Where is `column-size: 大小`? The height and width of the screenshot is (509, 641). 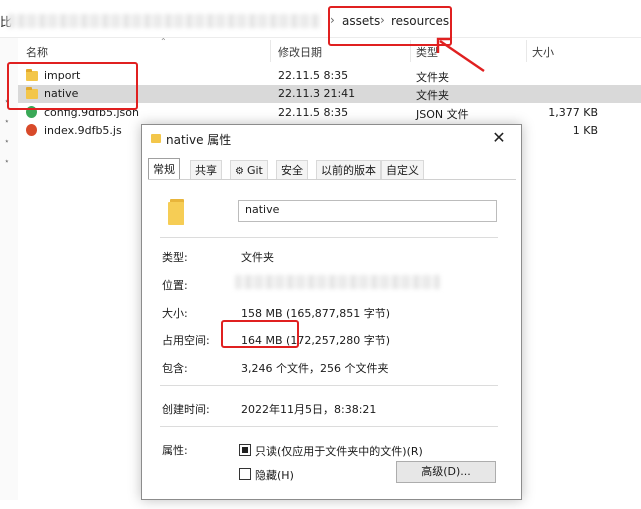 column-size: 大小 is located at coordinates (543, 52).